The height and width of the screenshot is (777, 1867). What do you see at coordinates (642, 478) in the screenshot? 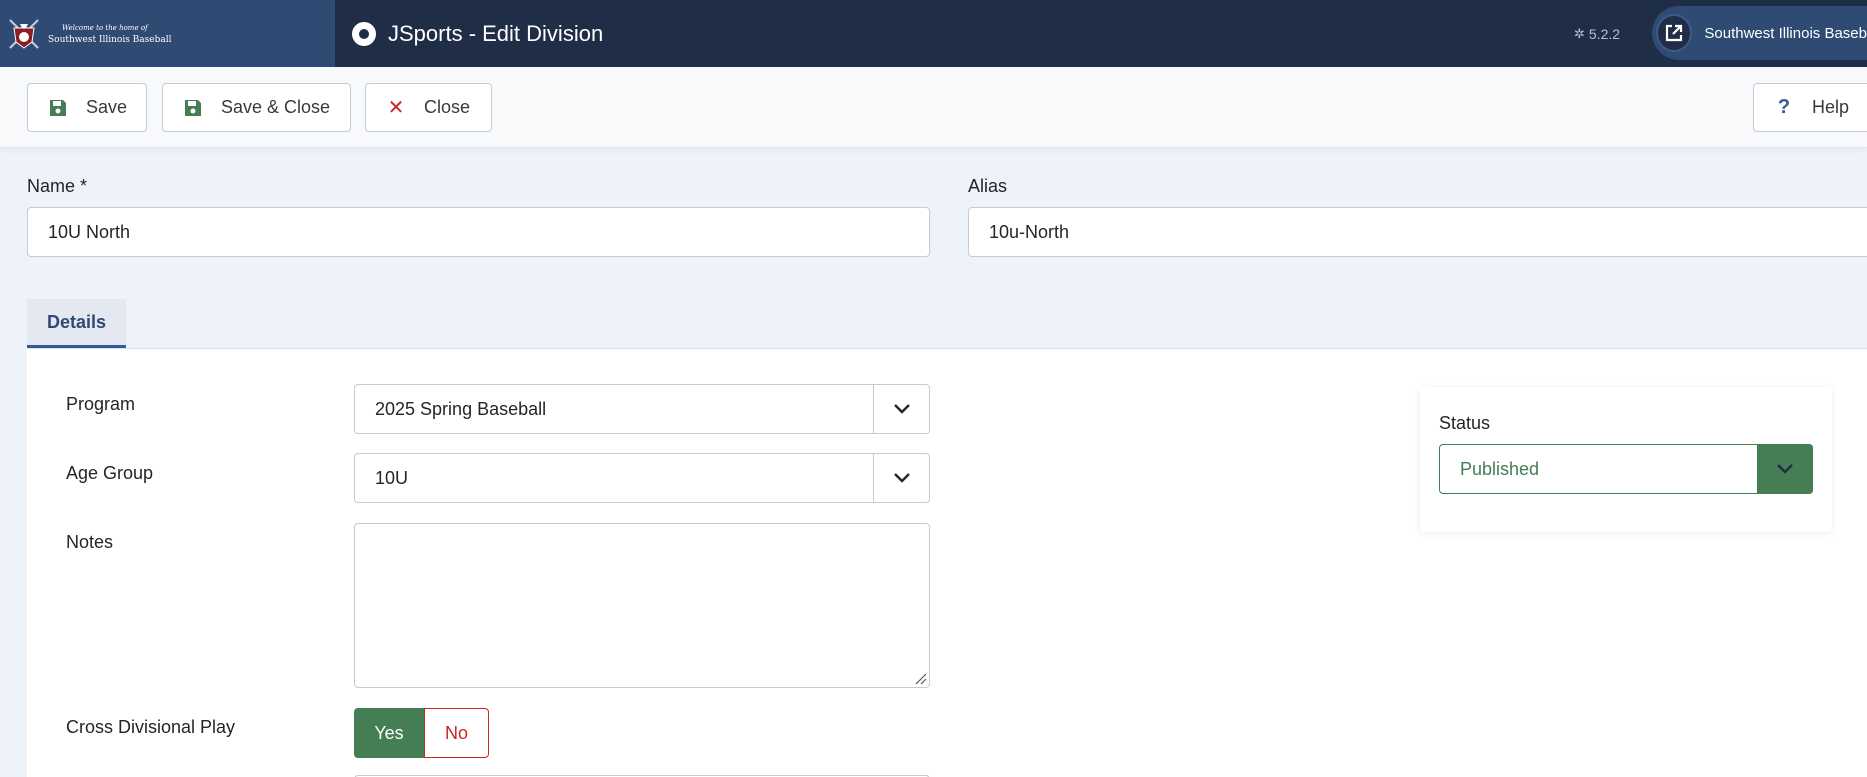
I see `age-group-select: 10U` at bounding box center [642, 478].